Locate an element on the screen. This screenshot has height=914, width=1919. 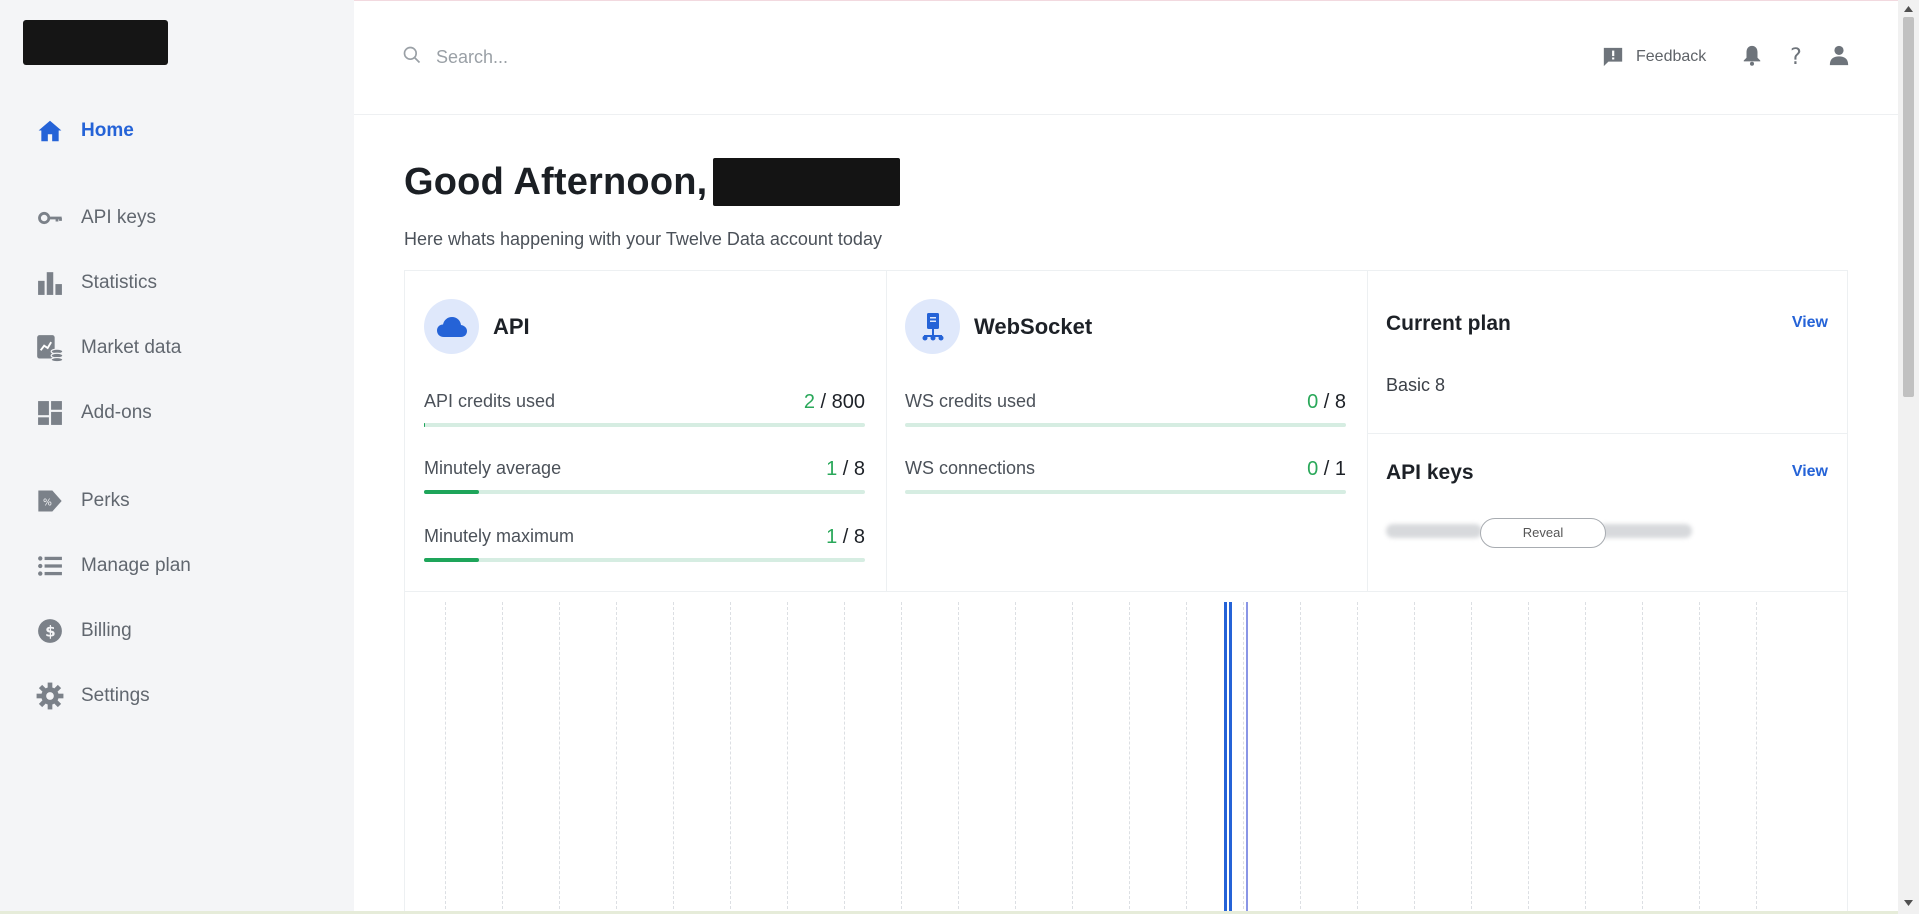
search-icon is located at coordinates (412, 57).